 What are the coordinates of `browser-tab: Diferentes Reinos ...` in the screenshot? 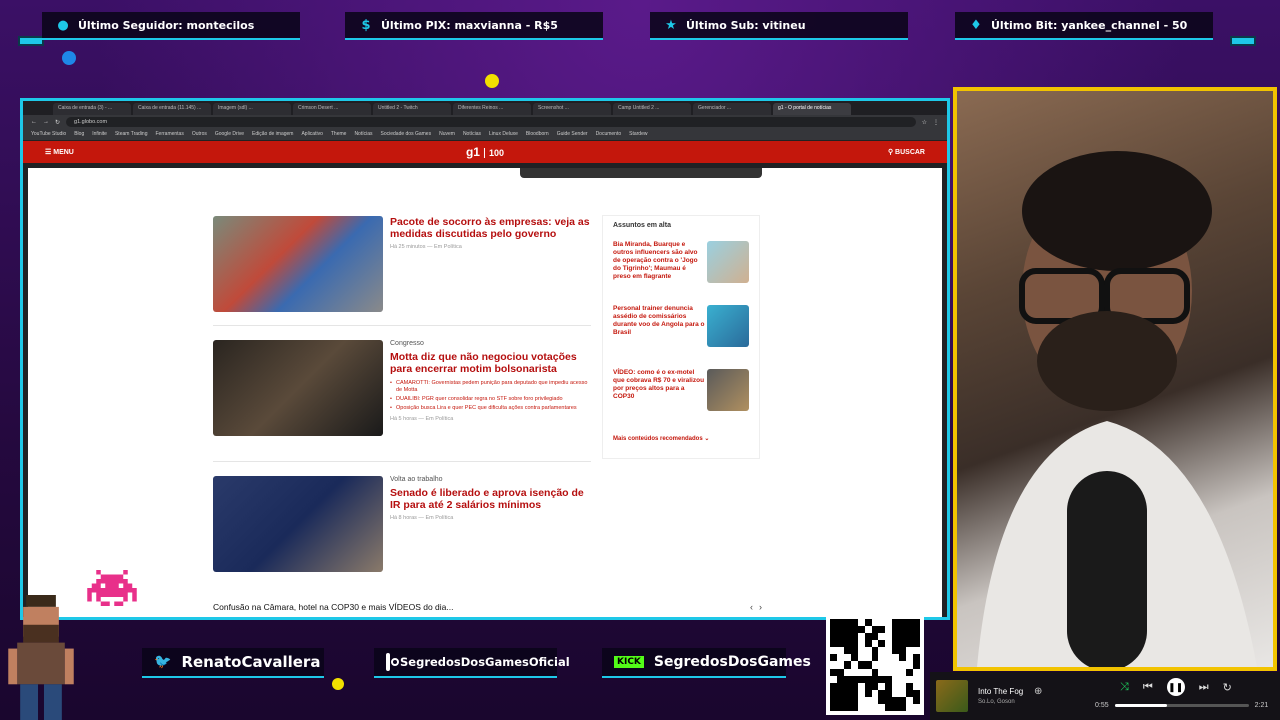 It's located at (492, 109).